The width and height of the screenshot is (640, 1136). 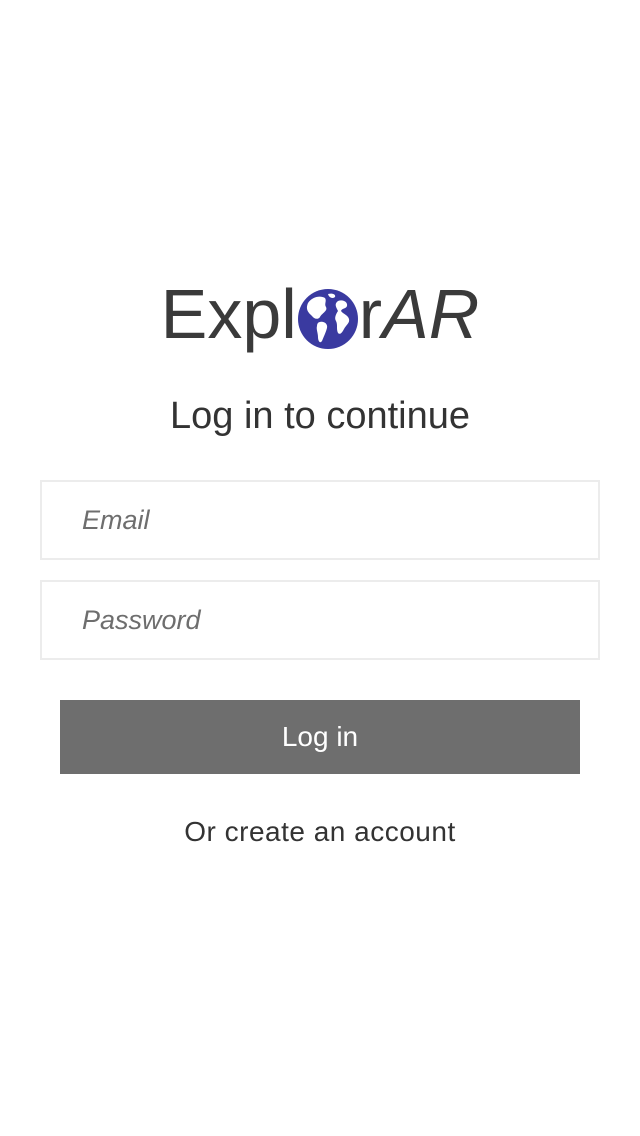 I want to click on password-field, so click(x=320, y=620).